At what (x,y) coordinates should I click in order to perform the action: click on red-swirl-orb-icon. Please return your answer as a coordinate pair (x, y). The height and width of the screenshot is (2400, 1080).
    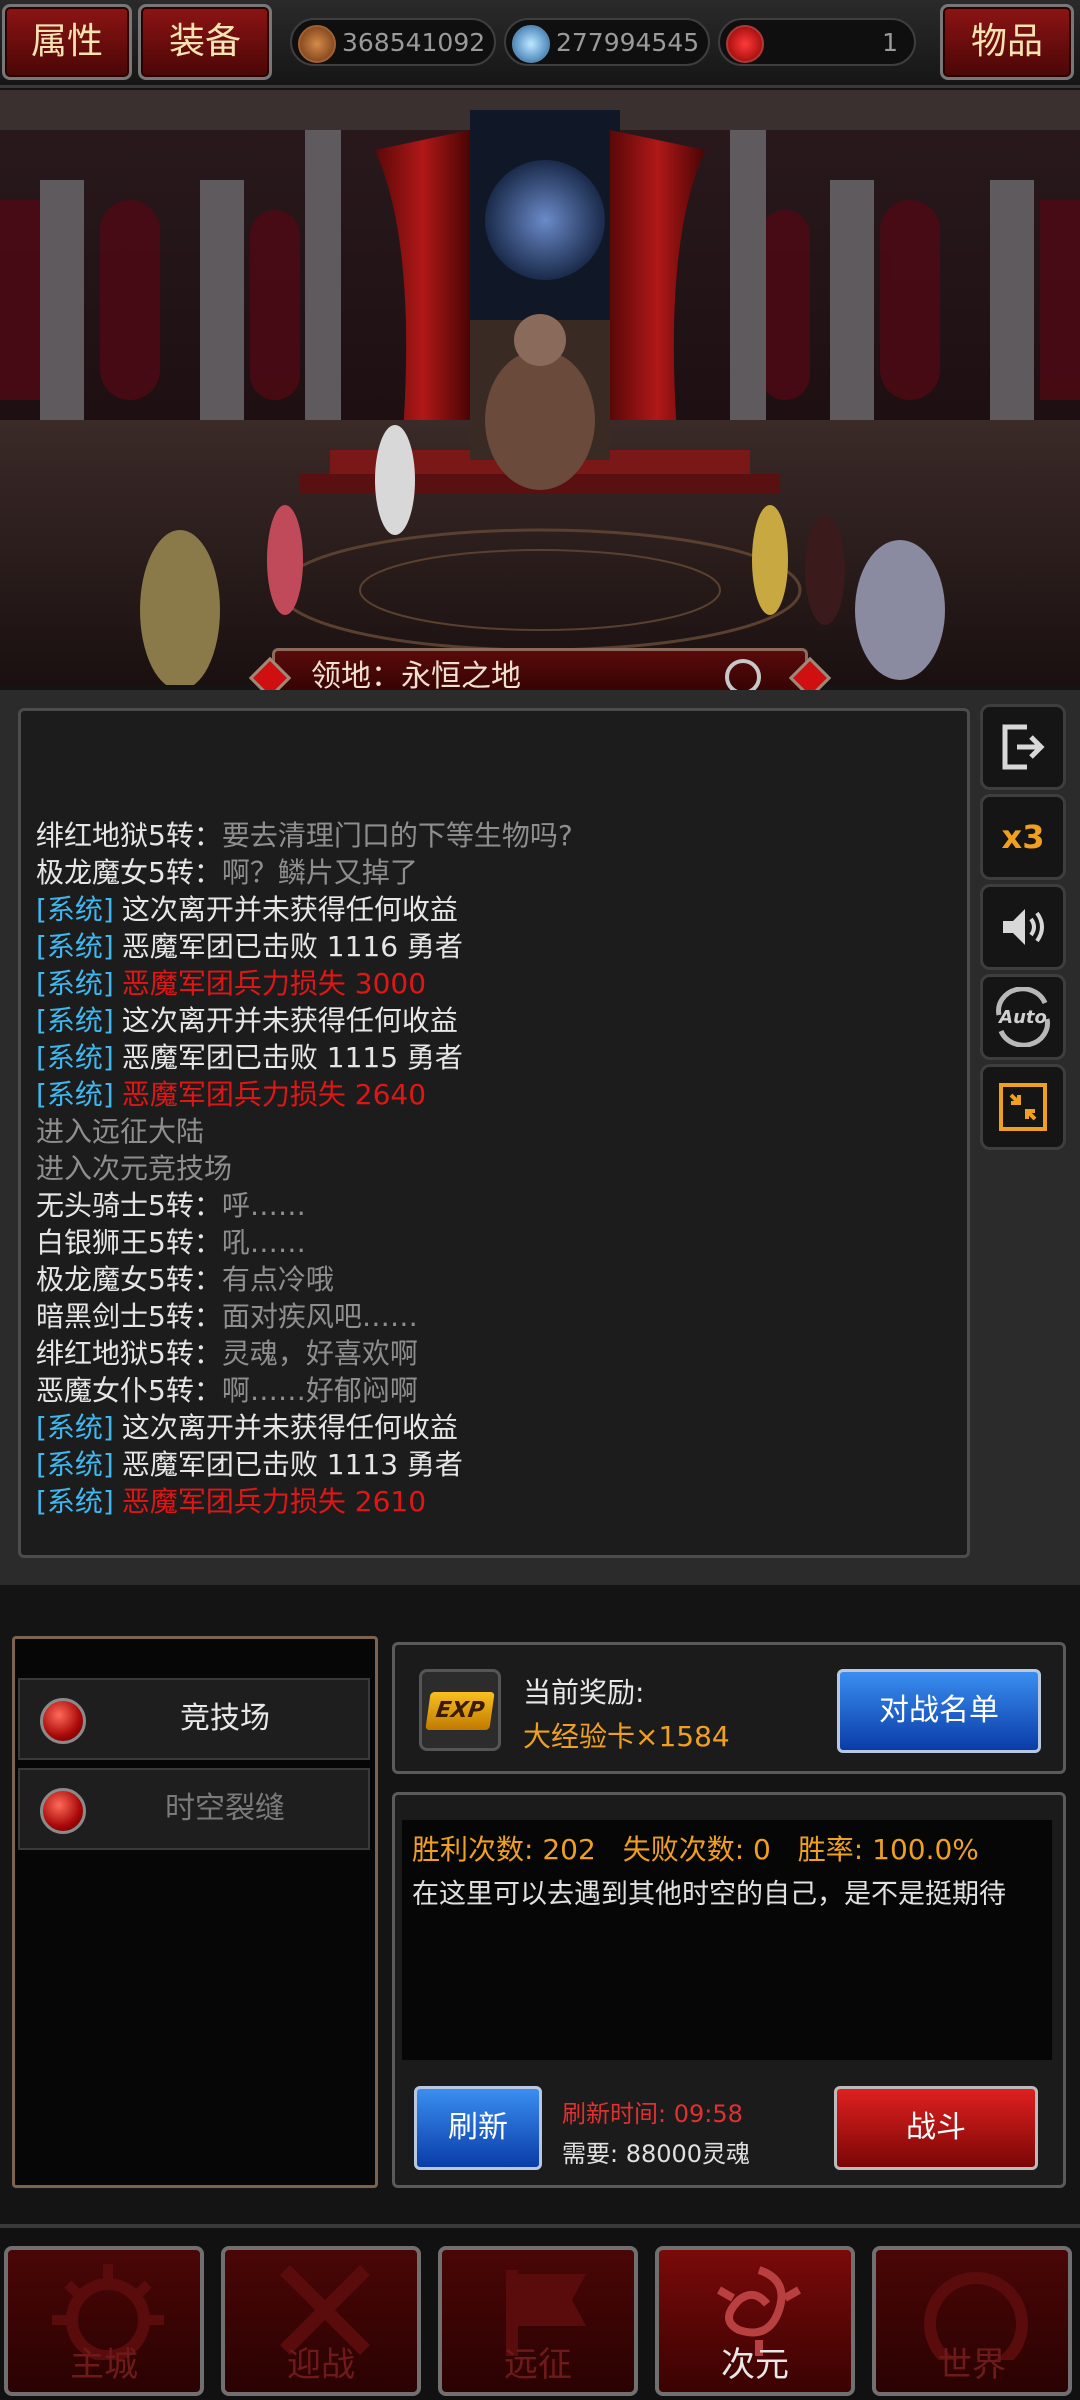
    Looking at the image, I should click on (745, 44).